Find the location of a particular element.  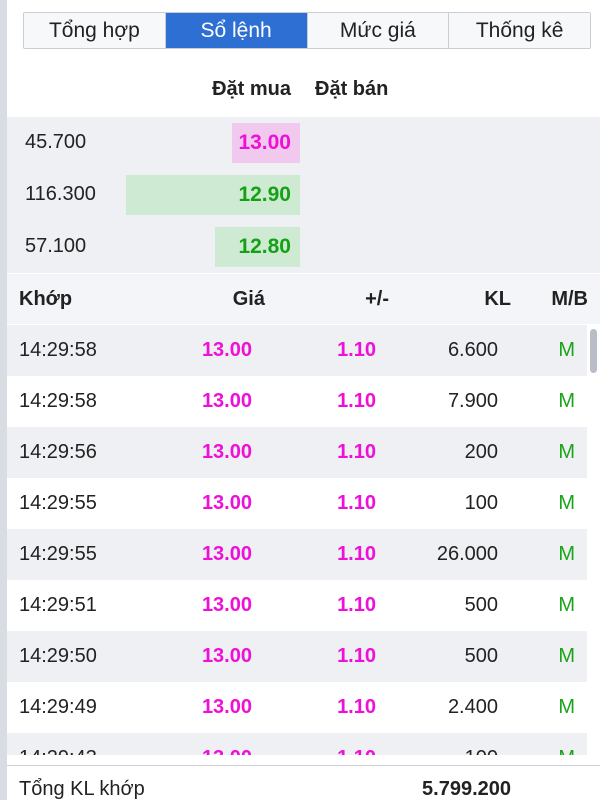

left-panel-edge is located at coordinates (3, 400).